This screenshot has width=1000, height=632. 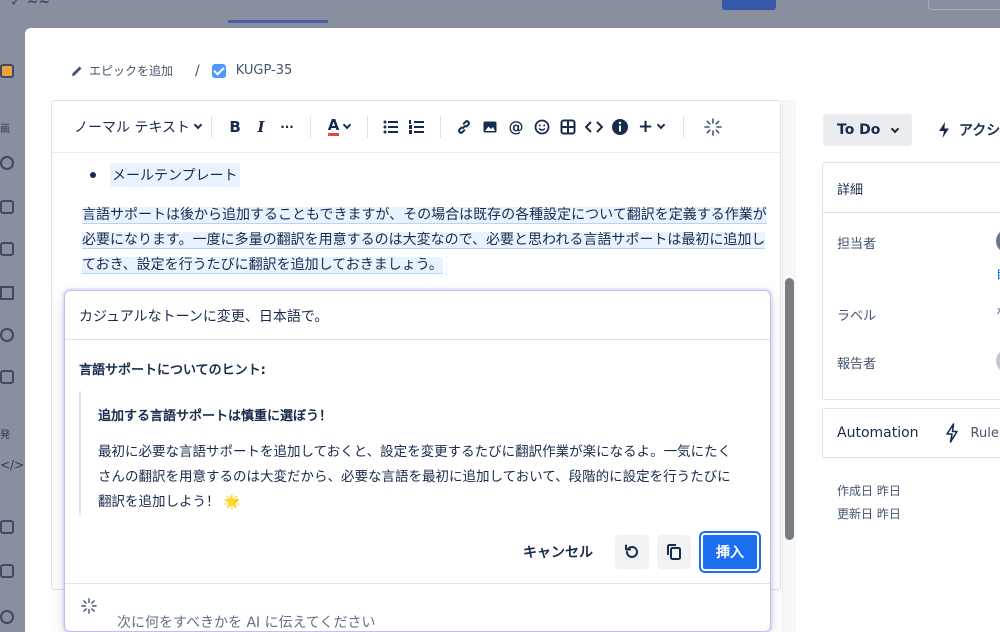 What do you see at coordinates (857, 364) in the screenshot?
I see `reporter-label: 報告者` at bounding box center [857, 364].